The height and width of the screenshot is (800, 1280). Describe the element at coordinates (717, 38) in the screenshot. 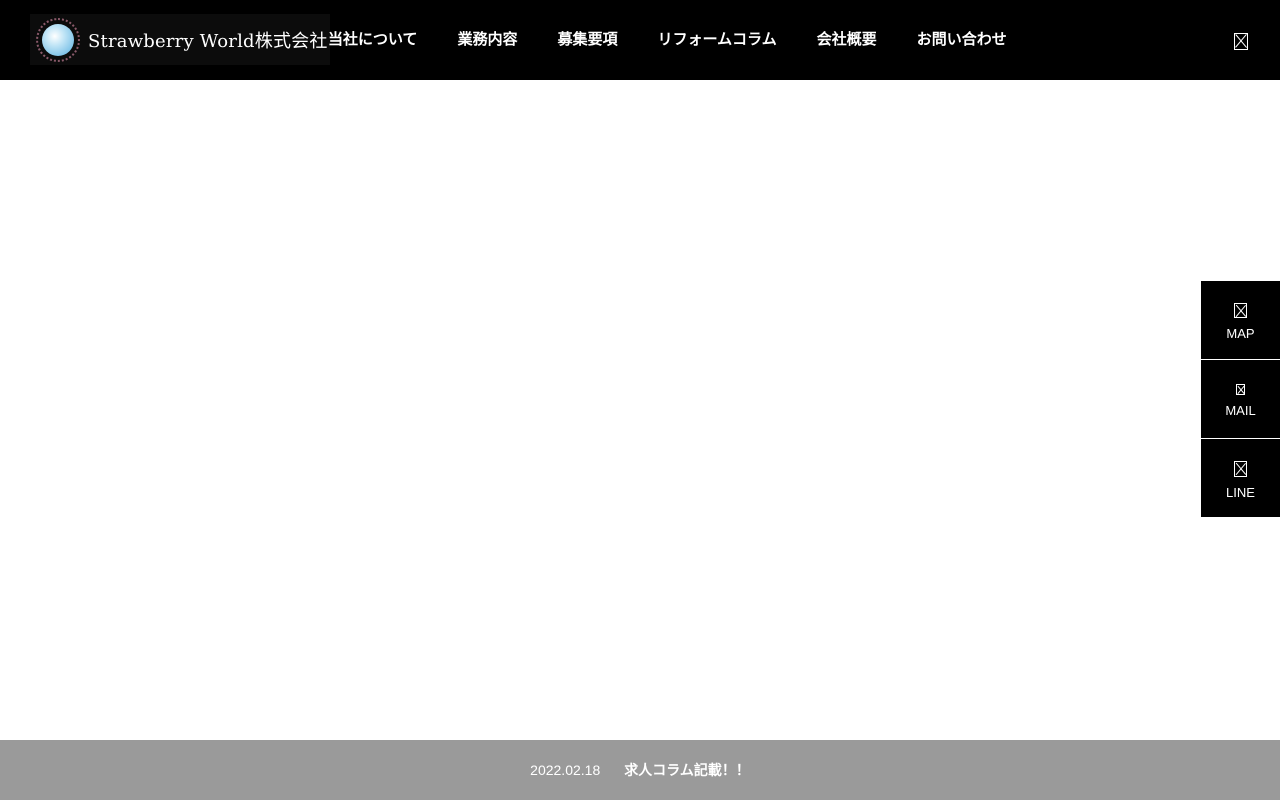

I see `nav-item-reform-column: リフォームコラム` at that location.